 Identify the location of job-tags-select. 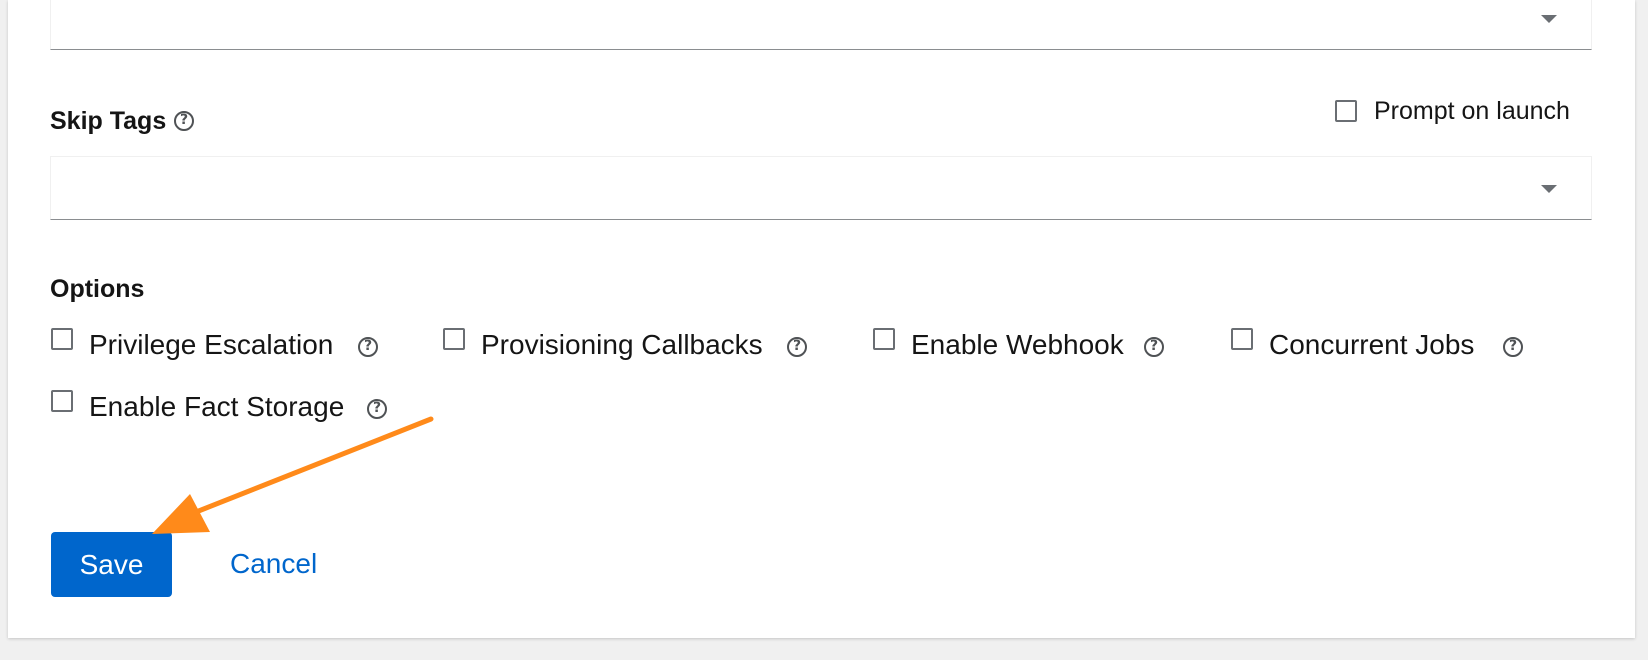
(821, 25).